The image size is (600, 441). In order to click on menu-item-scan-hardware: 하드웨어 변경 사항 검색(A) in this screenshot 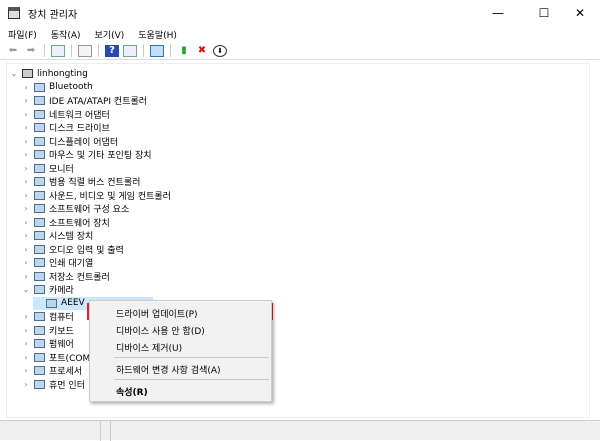, I will do `click(168, 369)`.